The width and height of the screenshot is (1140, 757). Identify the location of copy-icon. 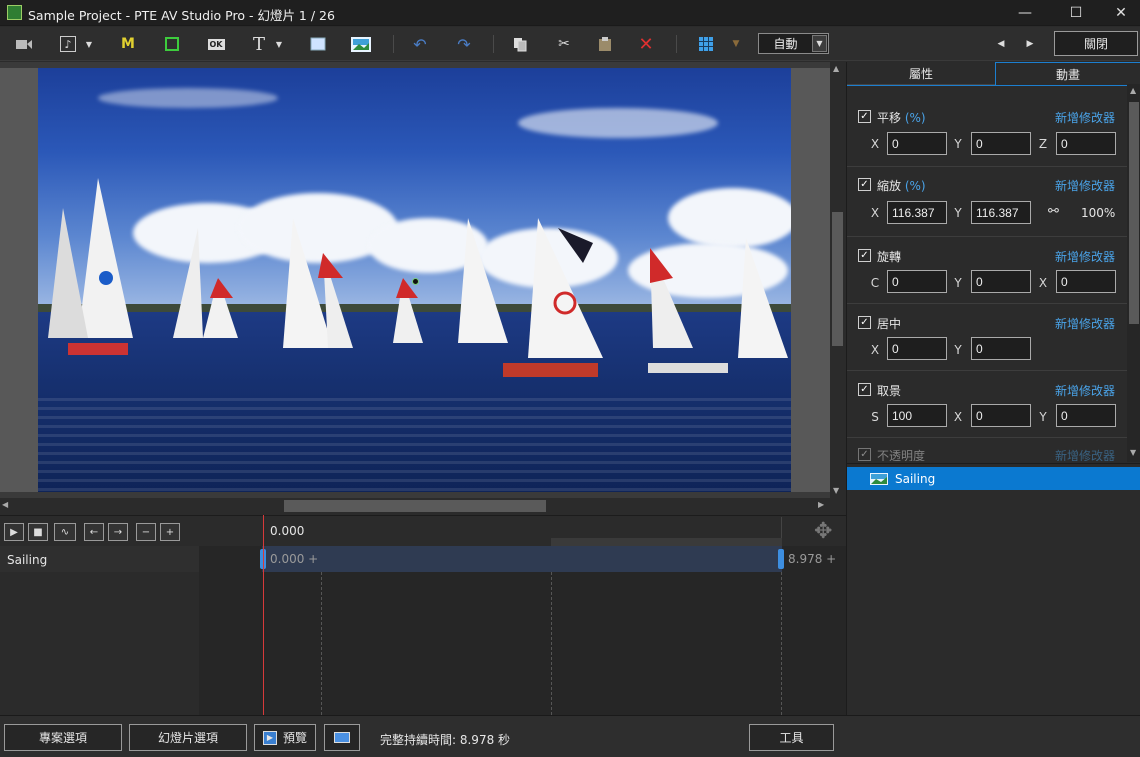
(520, 44).